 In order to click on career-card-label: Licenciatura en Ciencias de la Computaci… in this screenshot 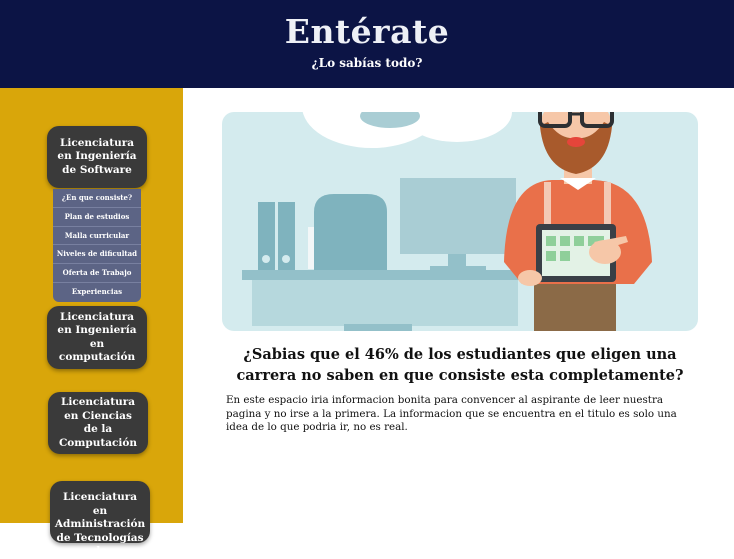, I will do `click(98, 422)`.